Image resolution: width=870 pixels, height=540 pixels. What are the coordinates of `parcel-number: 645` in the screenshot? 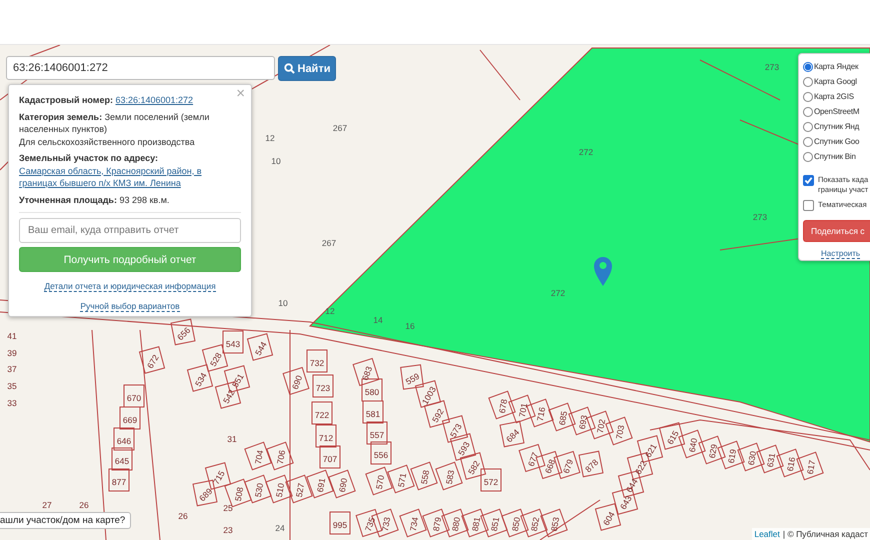 It's located at (122, 461).